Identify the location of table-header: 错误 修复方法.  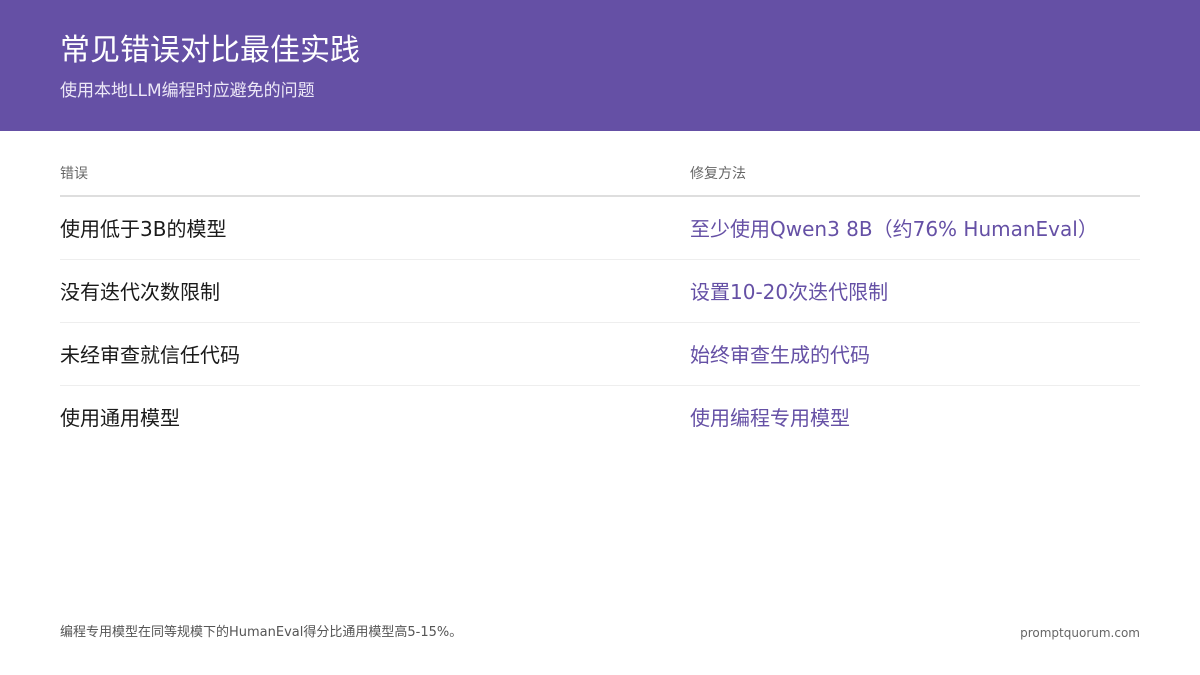
(600, 175).